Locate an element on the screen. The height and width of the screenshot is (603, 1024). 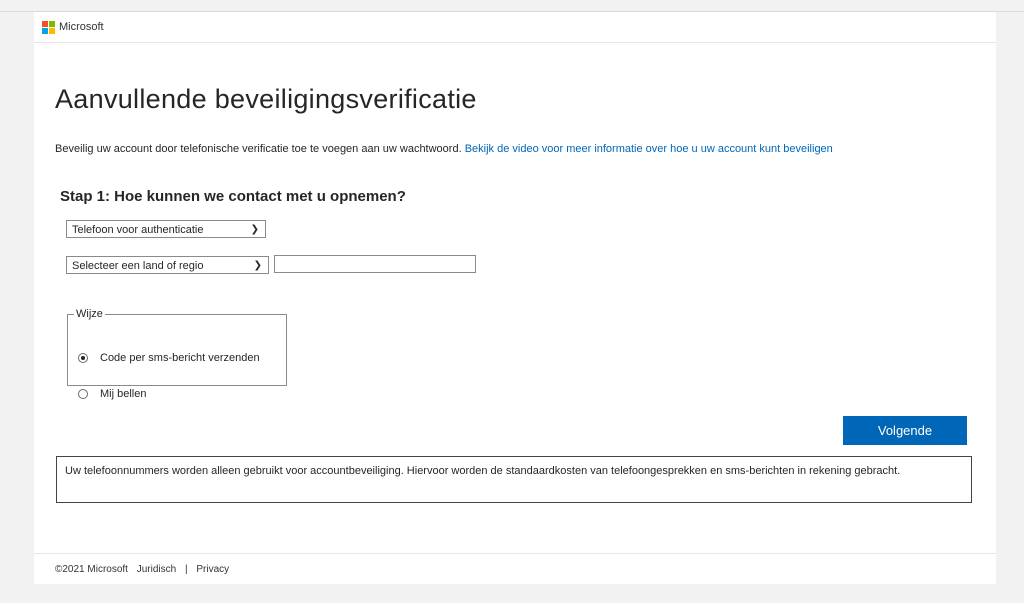
country-select: Selecteer een land of regio ❯ is located at coordinates (167, 265).